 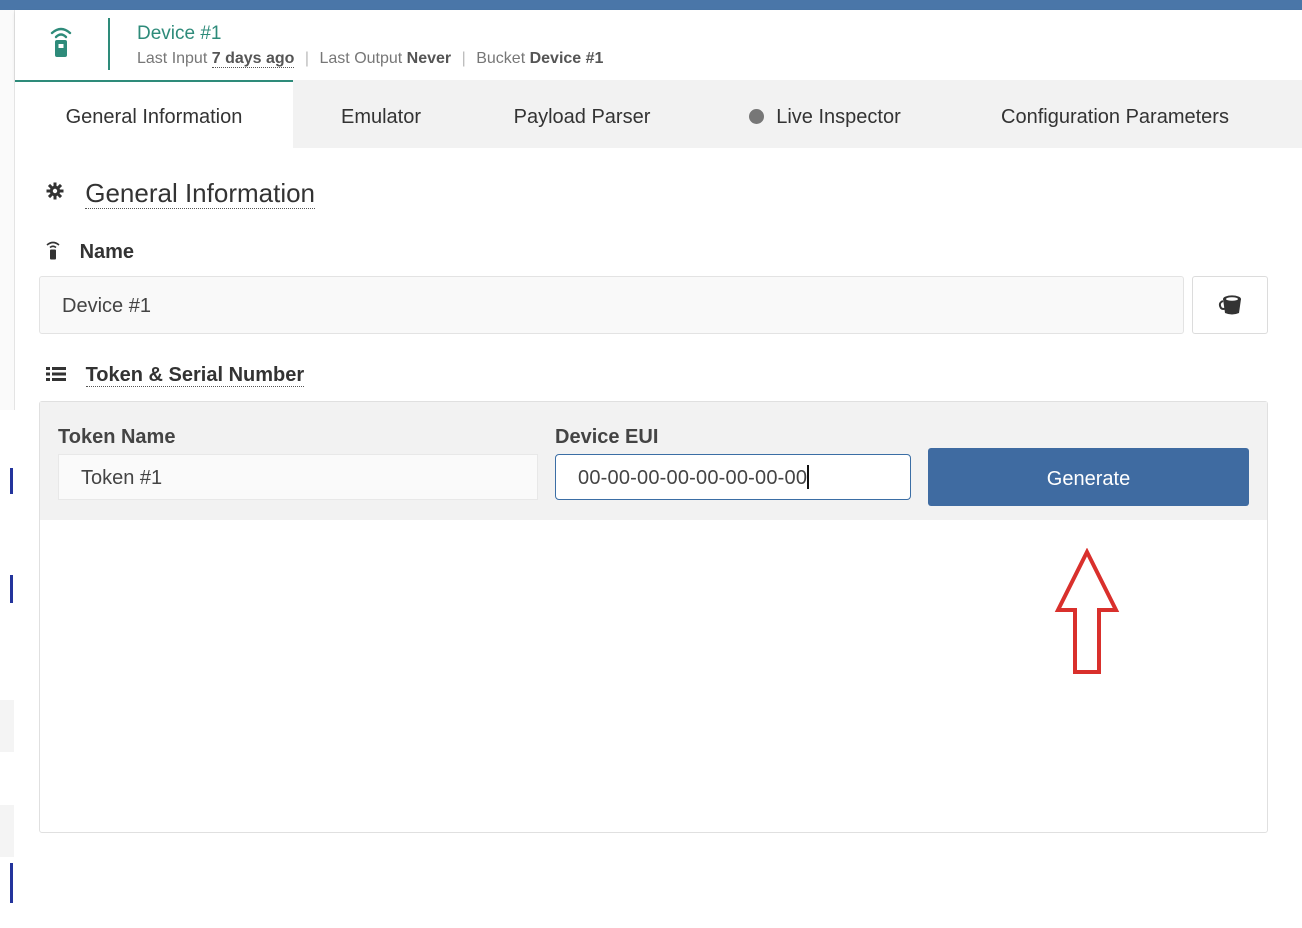 What do you see at coordinates (607, 437) in the screenshot?
I see `device-eui-label: Device EUI` at bounding box center [607, 437].